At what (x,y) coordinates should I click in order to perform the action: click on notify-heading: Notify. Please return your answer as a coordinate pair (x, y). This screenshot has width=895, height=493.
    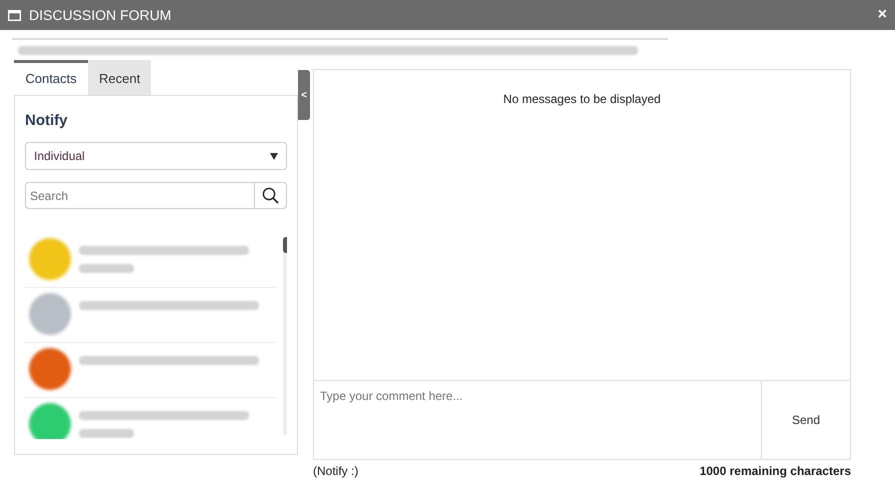
    Looking at the image, I should click on (46, 120).